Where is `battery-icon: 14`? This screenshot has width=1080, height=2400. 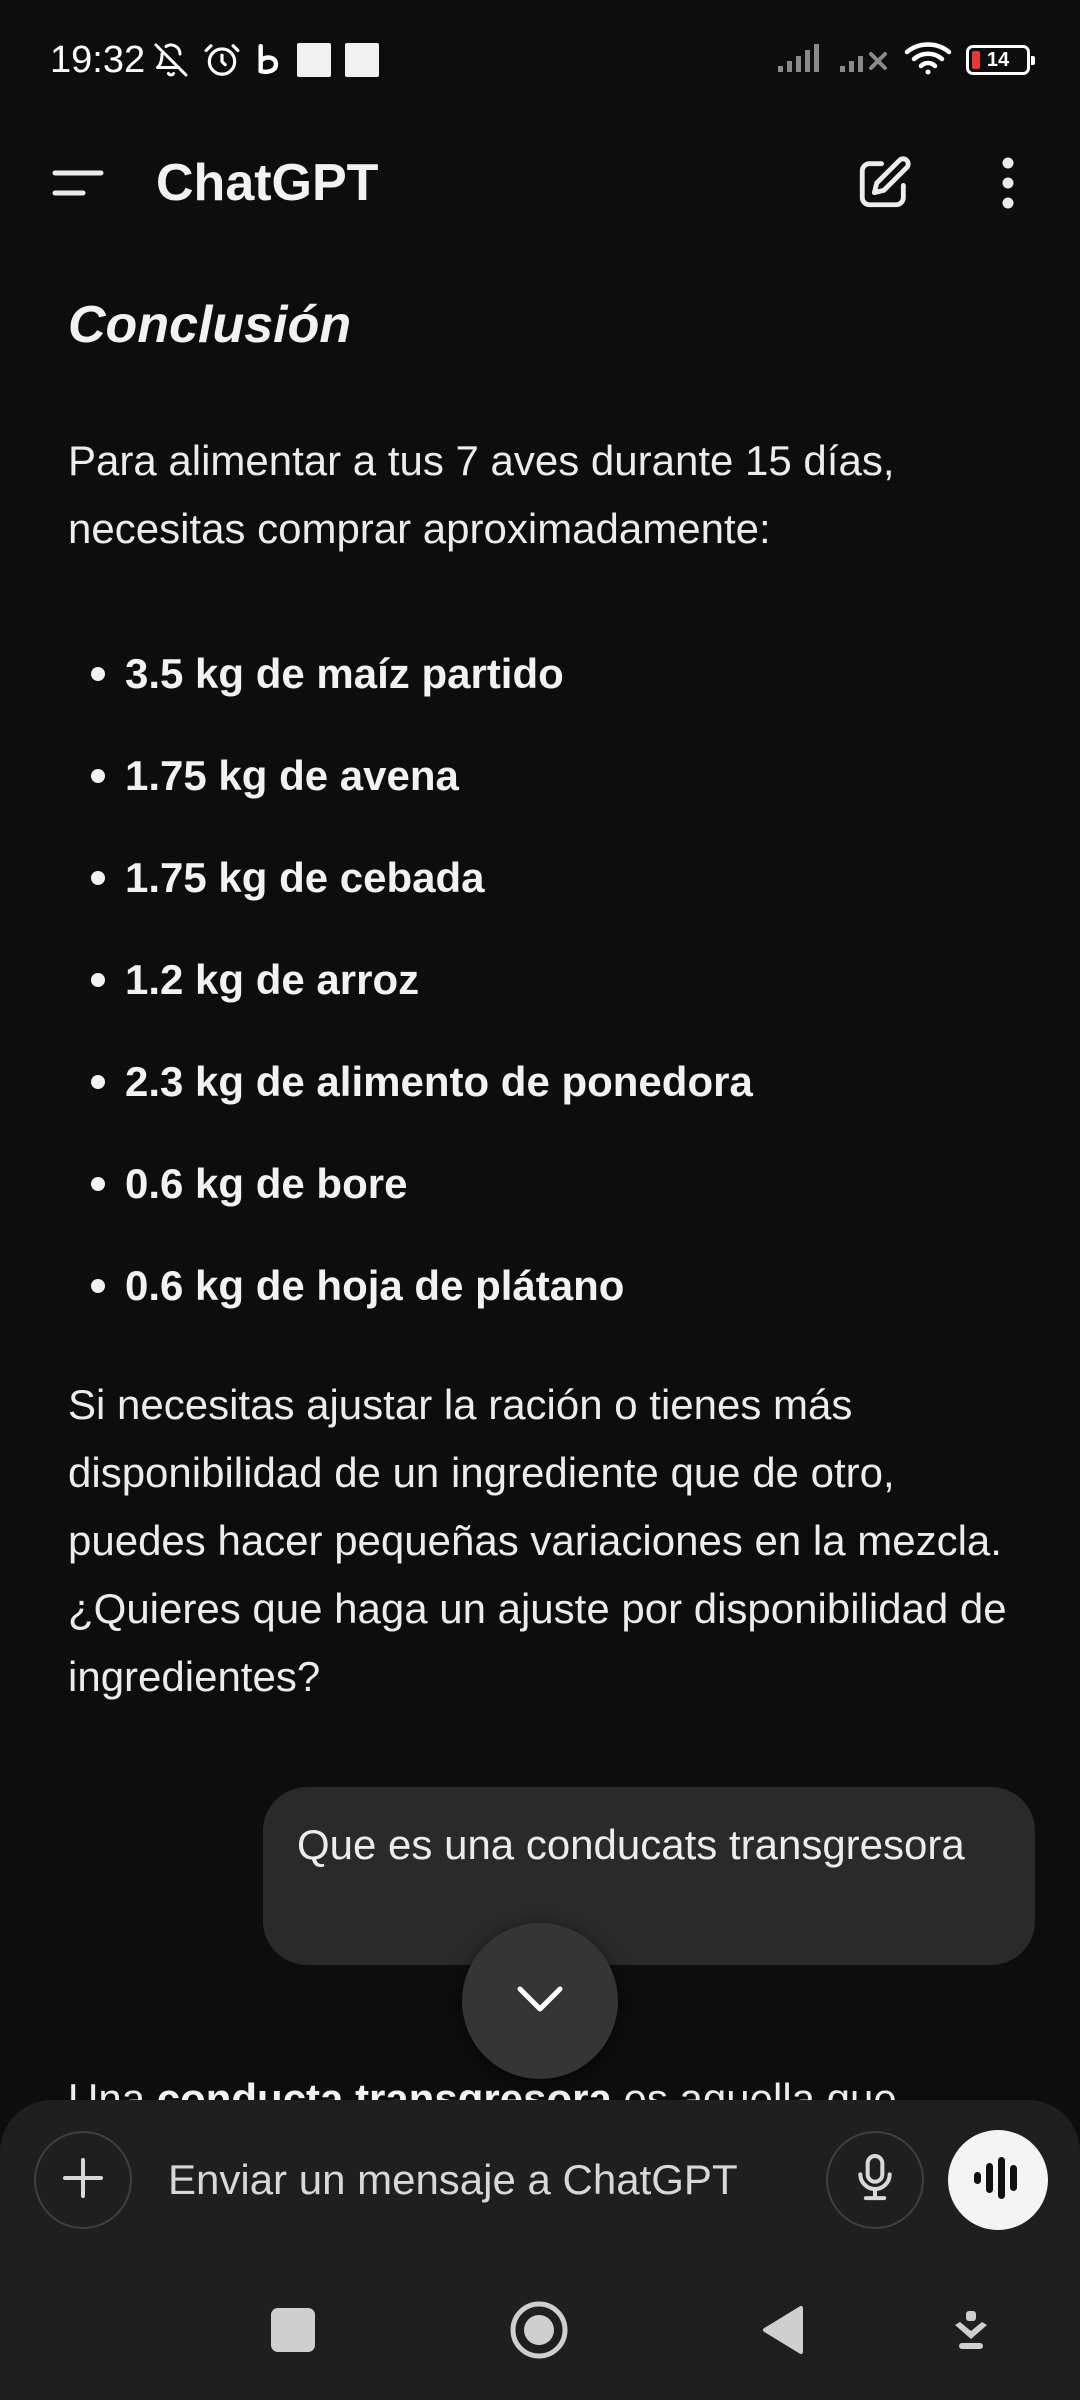
battery-icon: 14 is located at coordinates (1000, 60).